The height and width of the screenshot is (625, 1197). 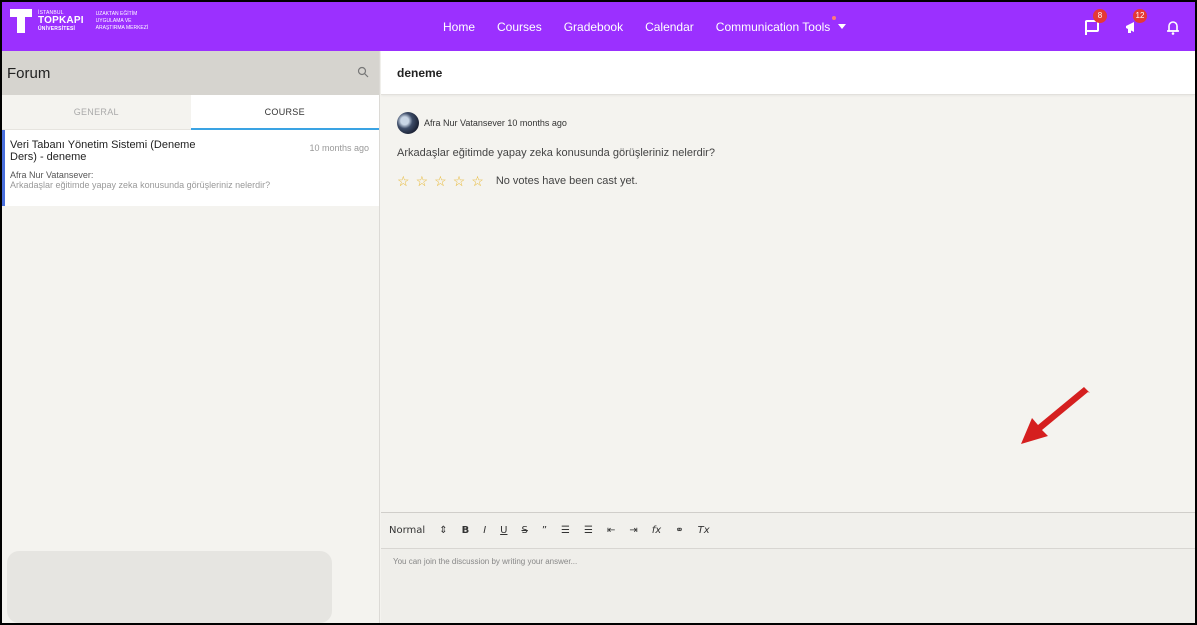 I want to click on sidebar-bottom-card, so click(x=169, y=587).